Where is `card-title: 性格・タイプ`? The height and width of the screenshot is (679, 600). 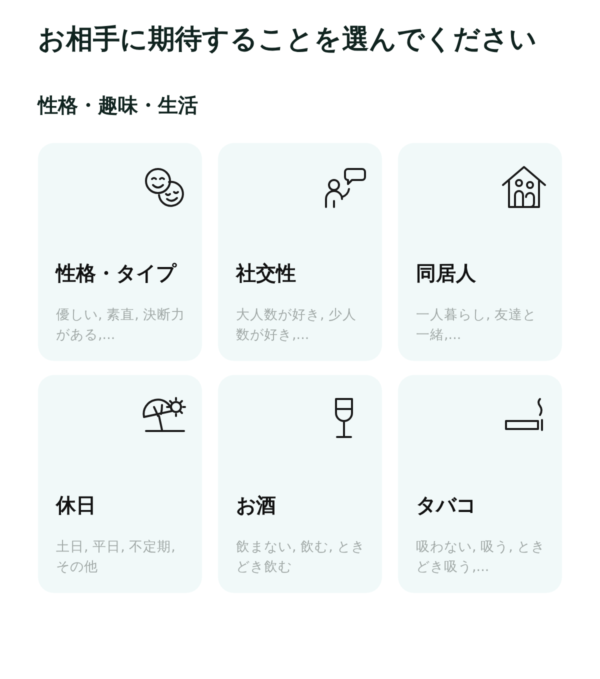
card-title: 性格・タイプ is located at coordinates (117, 273).